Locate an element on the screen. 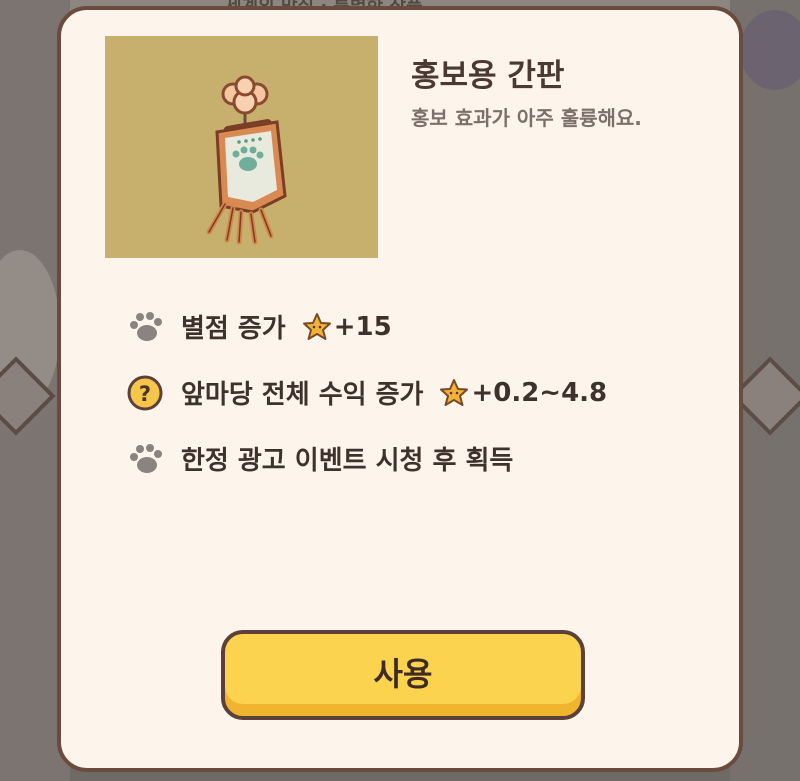  effect-label: 앞마당 전체 수익 증가 is located at coordinates (302, 395).